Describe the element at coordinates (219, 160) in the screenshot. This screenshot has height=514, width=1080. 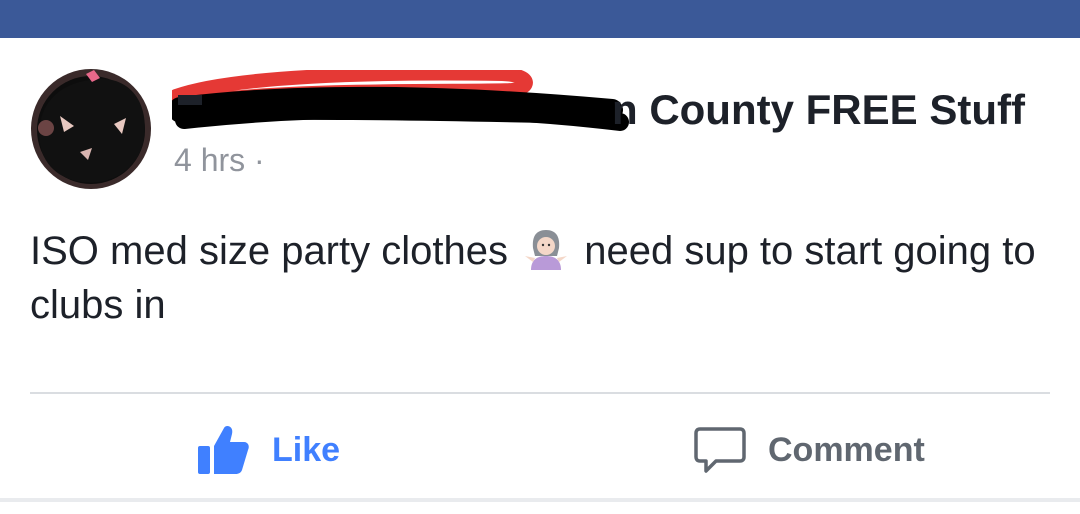
I see `post-timestamp: 4 hrs ·` at that location.